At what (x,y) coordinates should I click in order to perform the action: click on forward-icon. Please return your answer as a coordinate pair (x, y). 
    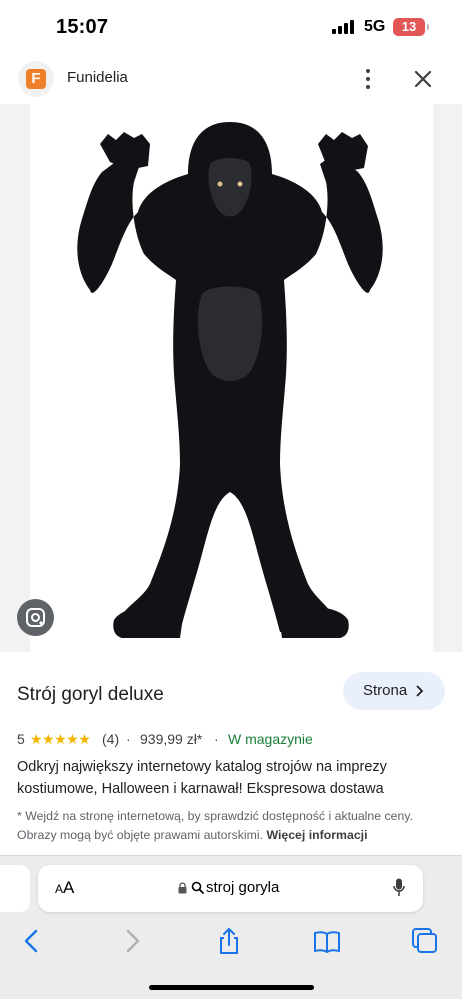
    Looking at the image, I should click on (132, 941).